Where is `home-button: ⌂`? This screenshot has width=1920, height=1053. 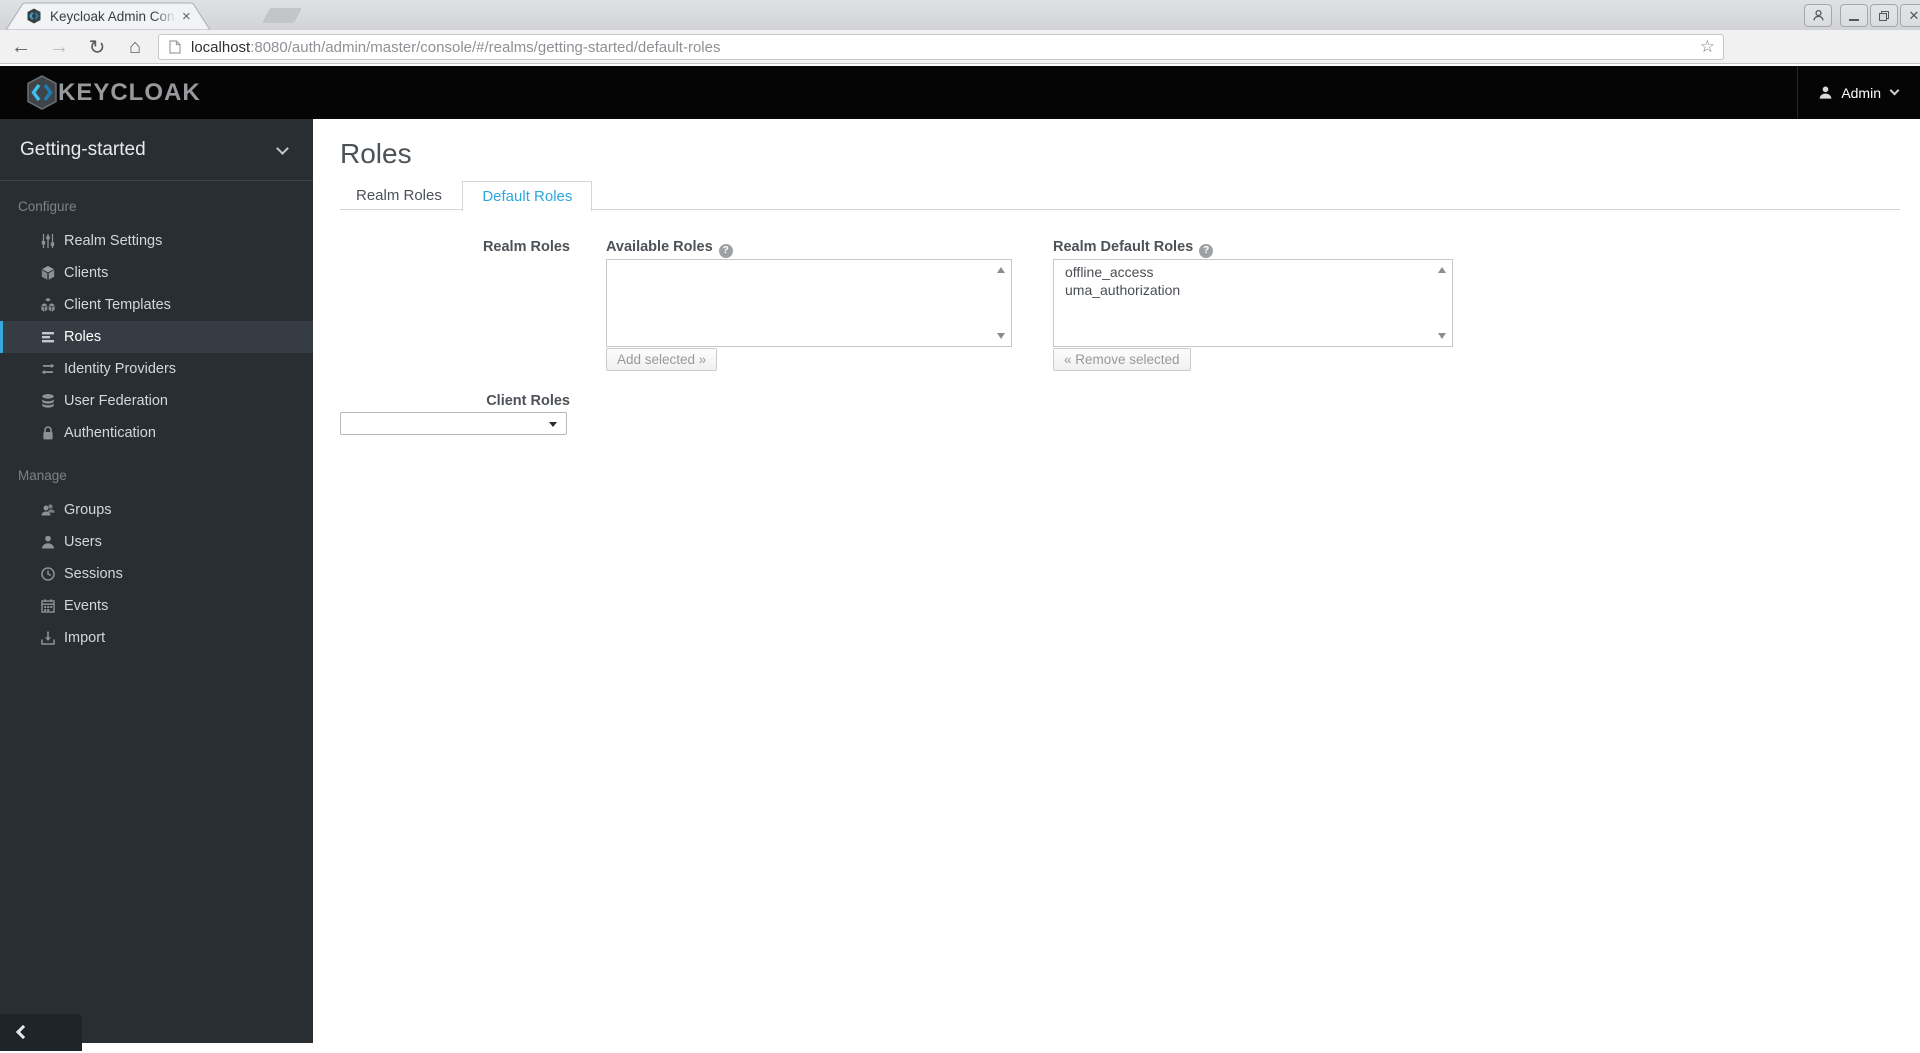
home-button: ⌂ is located at coordinates (135, 47).